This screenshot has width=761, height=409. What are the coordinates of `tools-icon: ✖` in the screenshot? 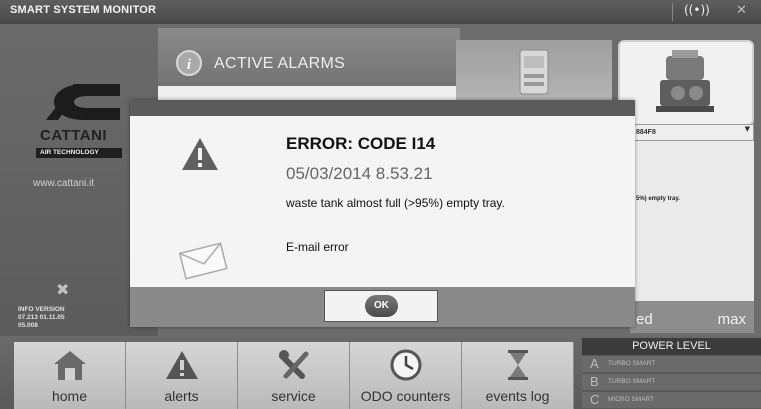 It's located at (63, 289).